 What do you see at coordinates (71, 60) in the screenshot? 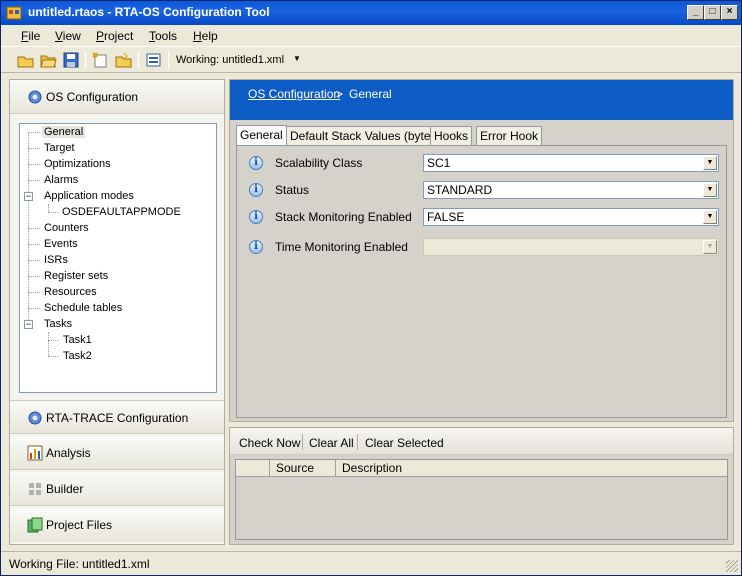
I see `save-icon` at bounding box center [71, 60].